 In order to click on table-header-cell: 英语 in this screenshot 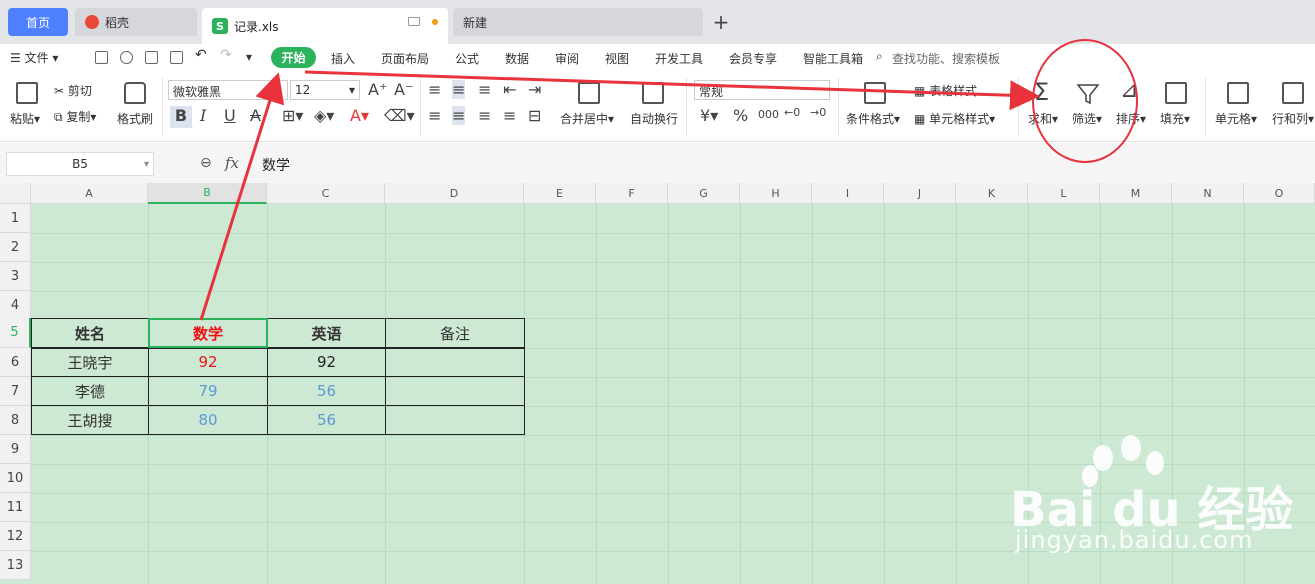, I will do `click(326, 333)`.